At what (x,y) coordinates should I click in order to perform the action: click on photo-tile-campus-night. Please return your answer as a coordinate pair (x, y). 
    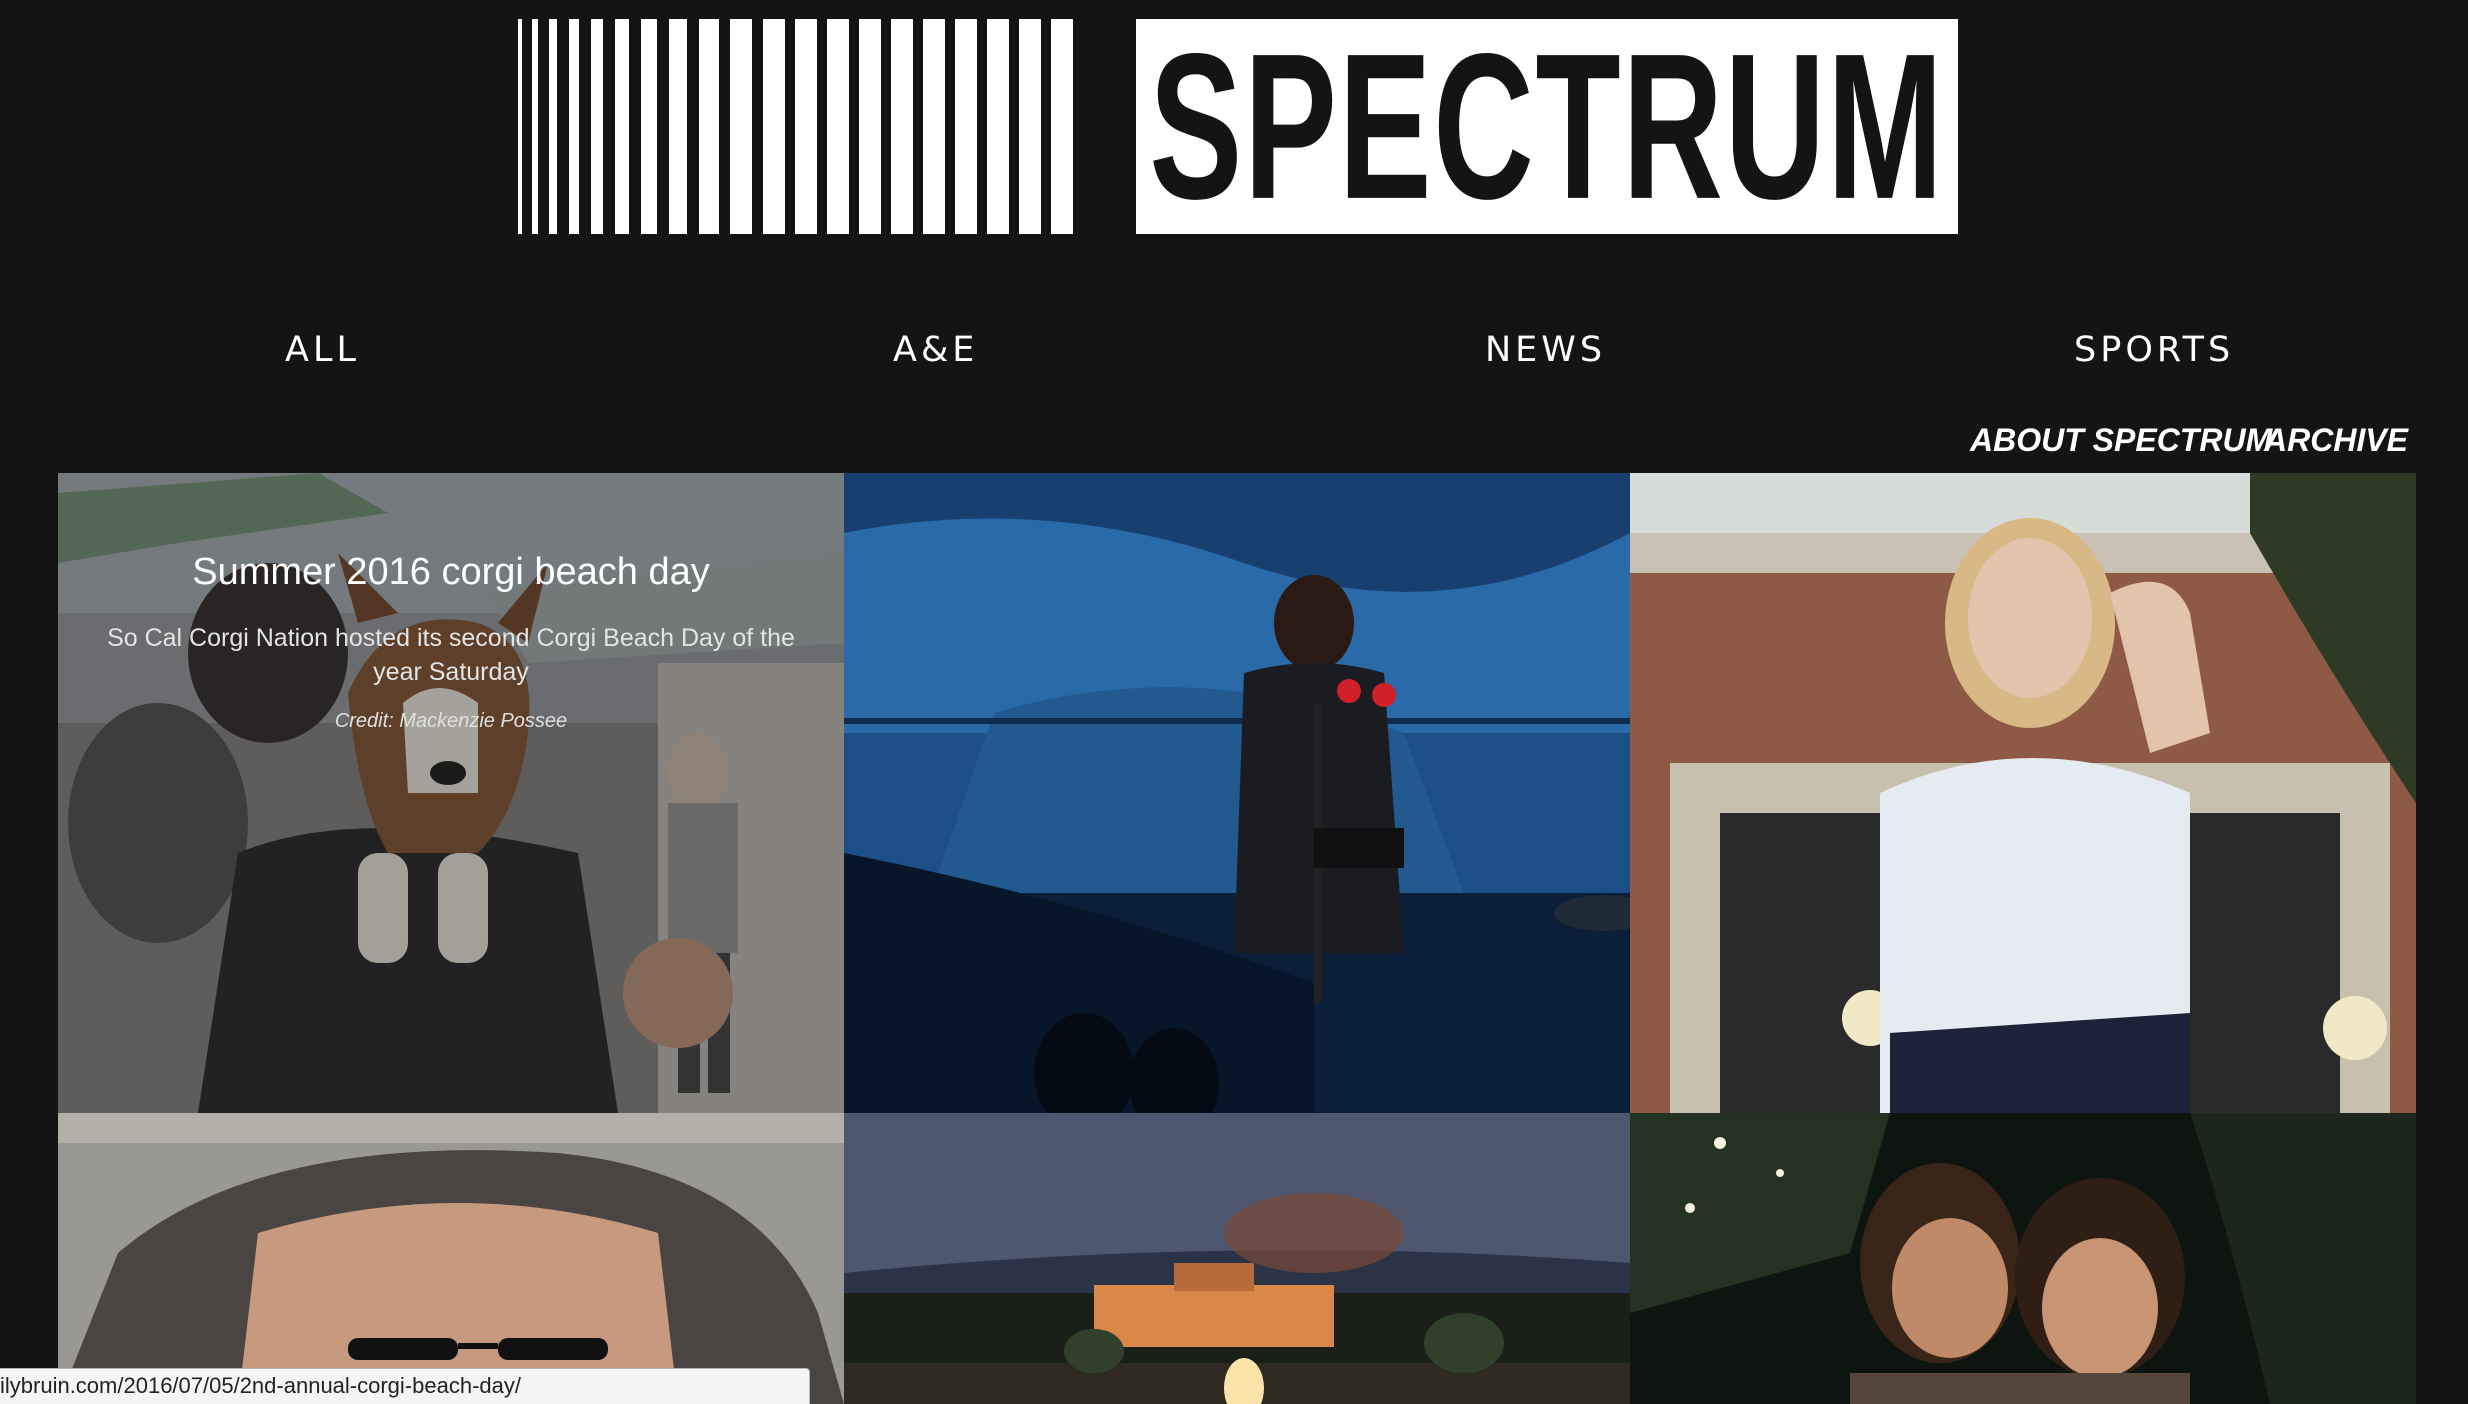
    Looking at the image, I should click on (1237, 1258).